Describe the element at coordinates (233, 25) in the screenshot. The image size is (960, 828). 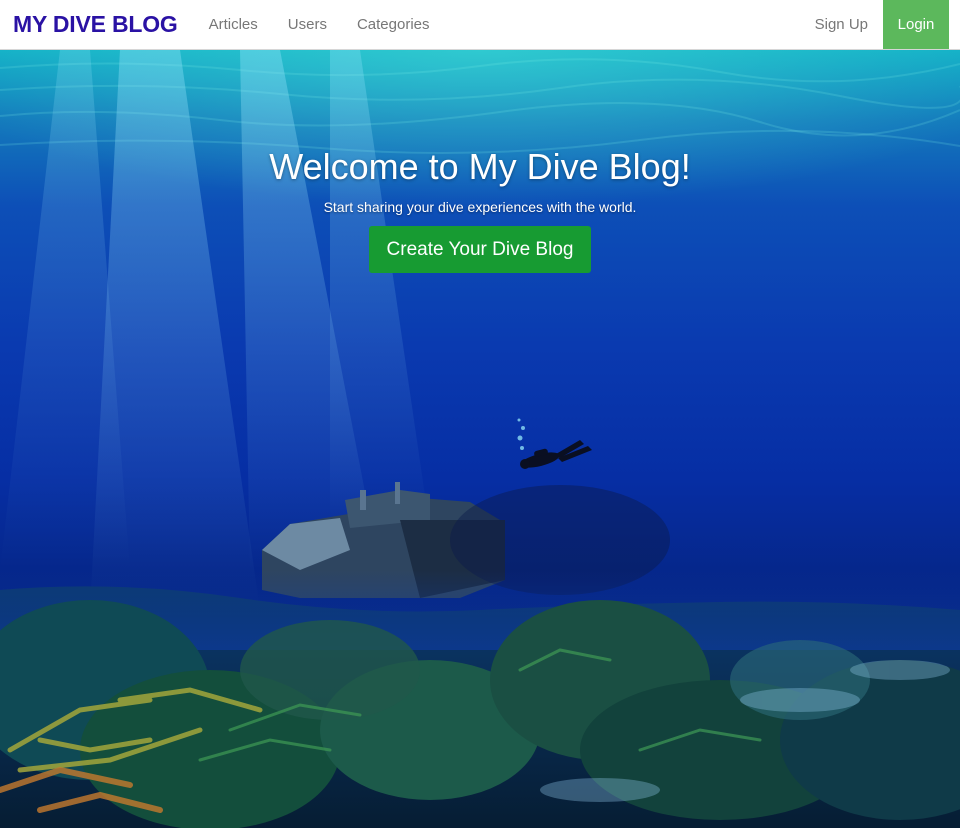
I see `nav-link-articles: Articles` at that location.